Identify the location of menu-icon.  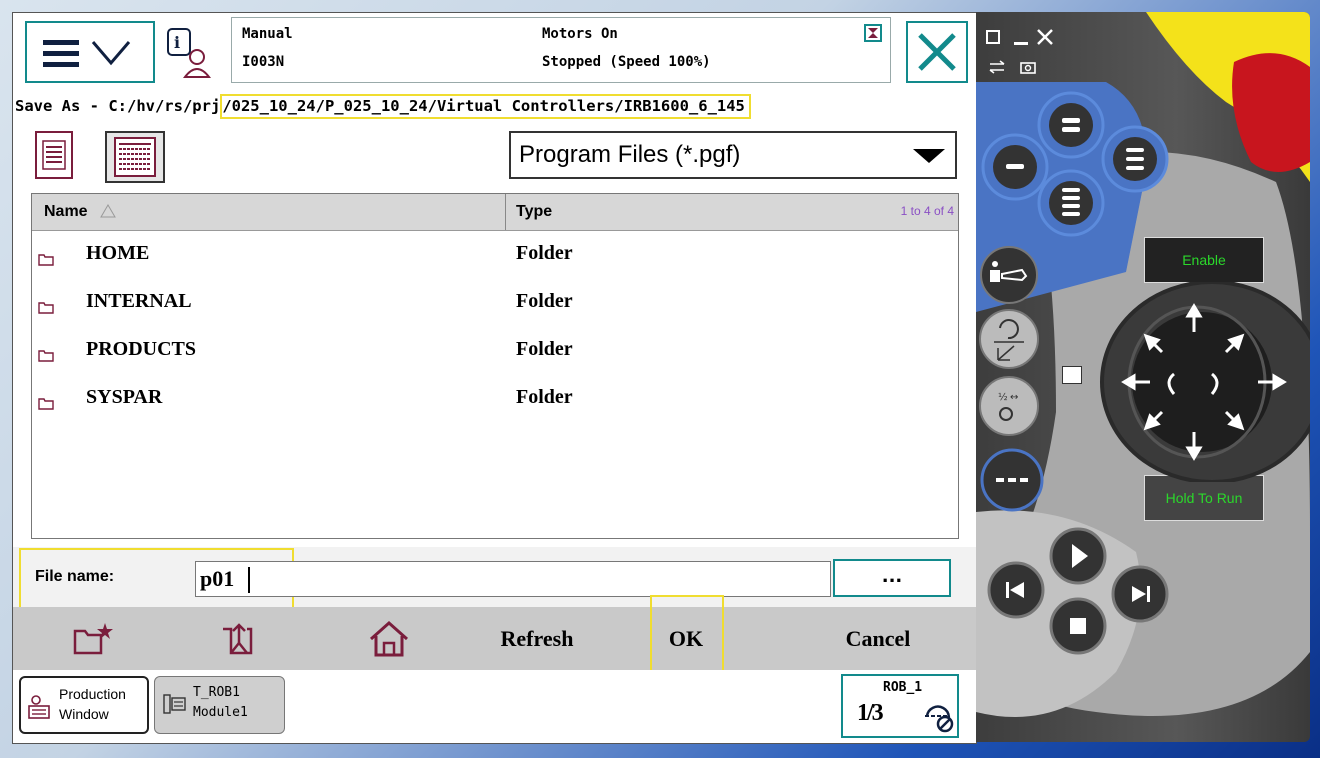
(87, 53).